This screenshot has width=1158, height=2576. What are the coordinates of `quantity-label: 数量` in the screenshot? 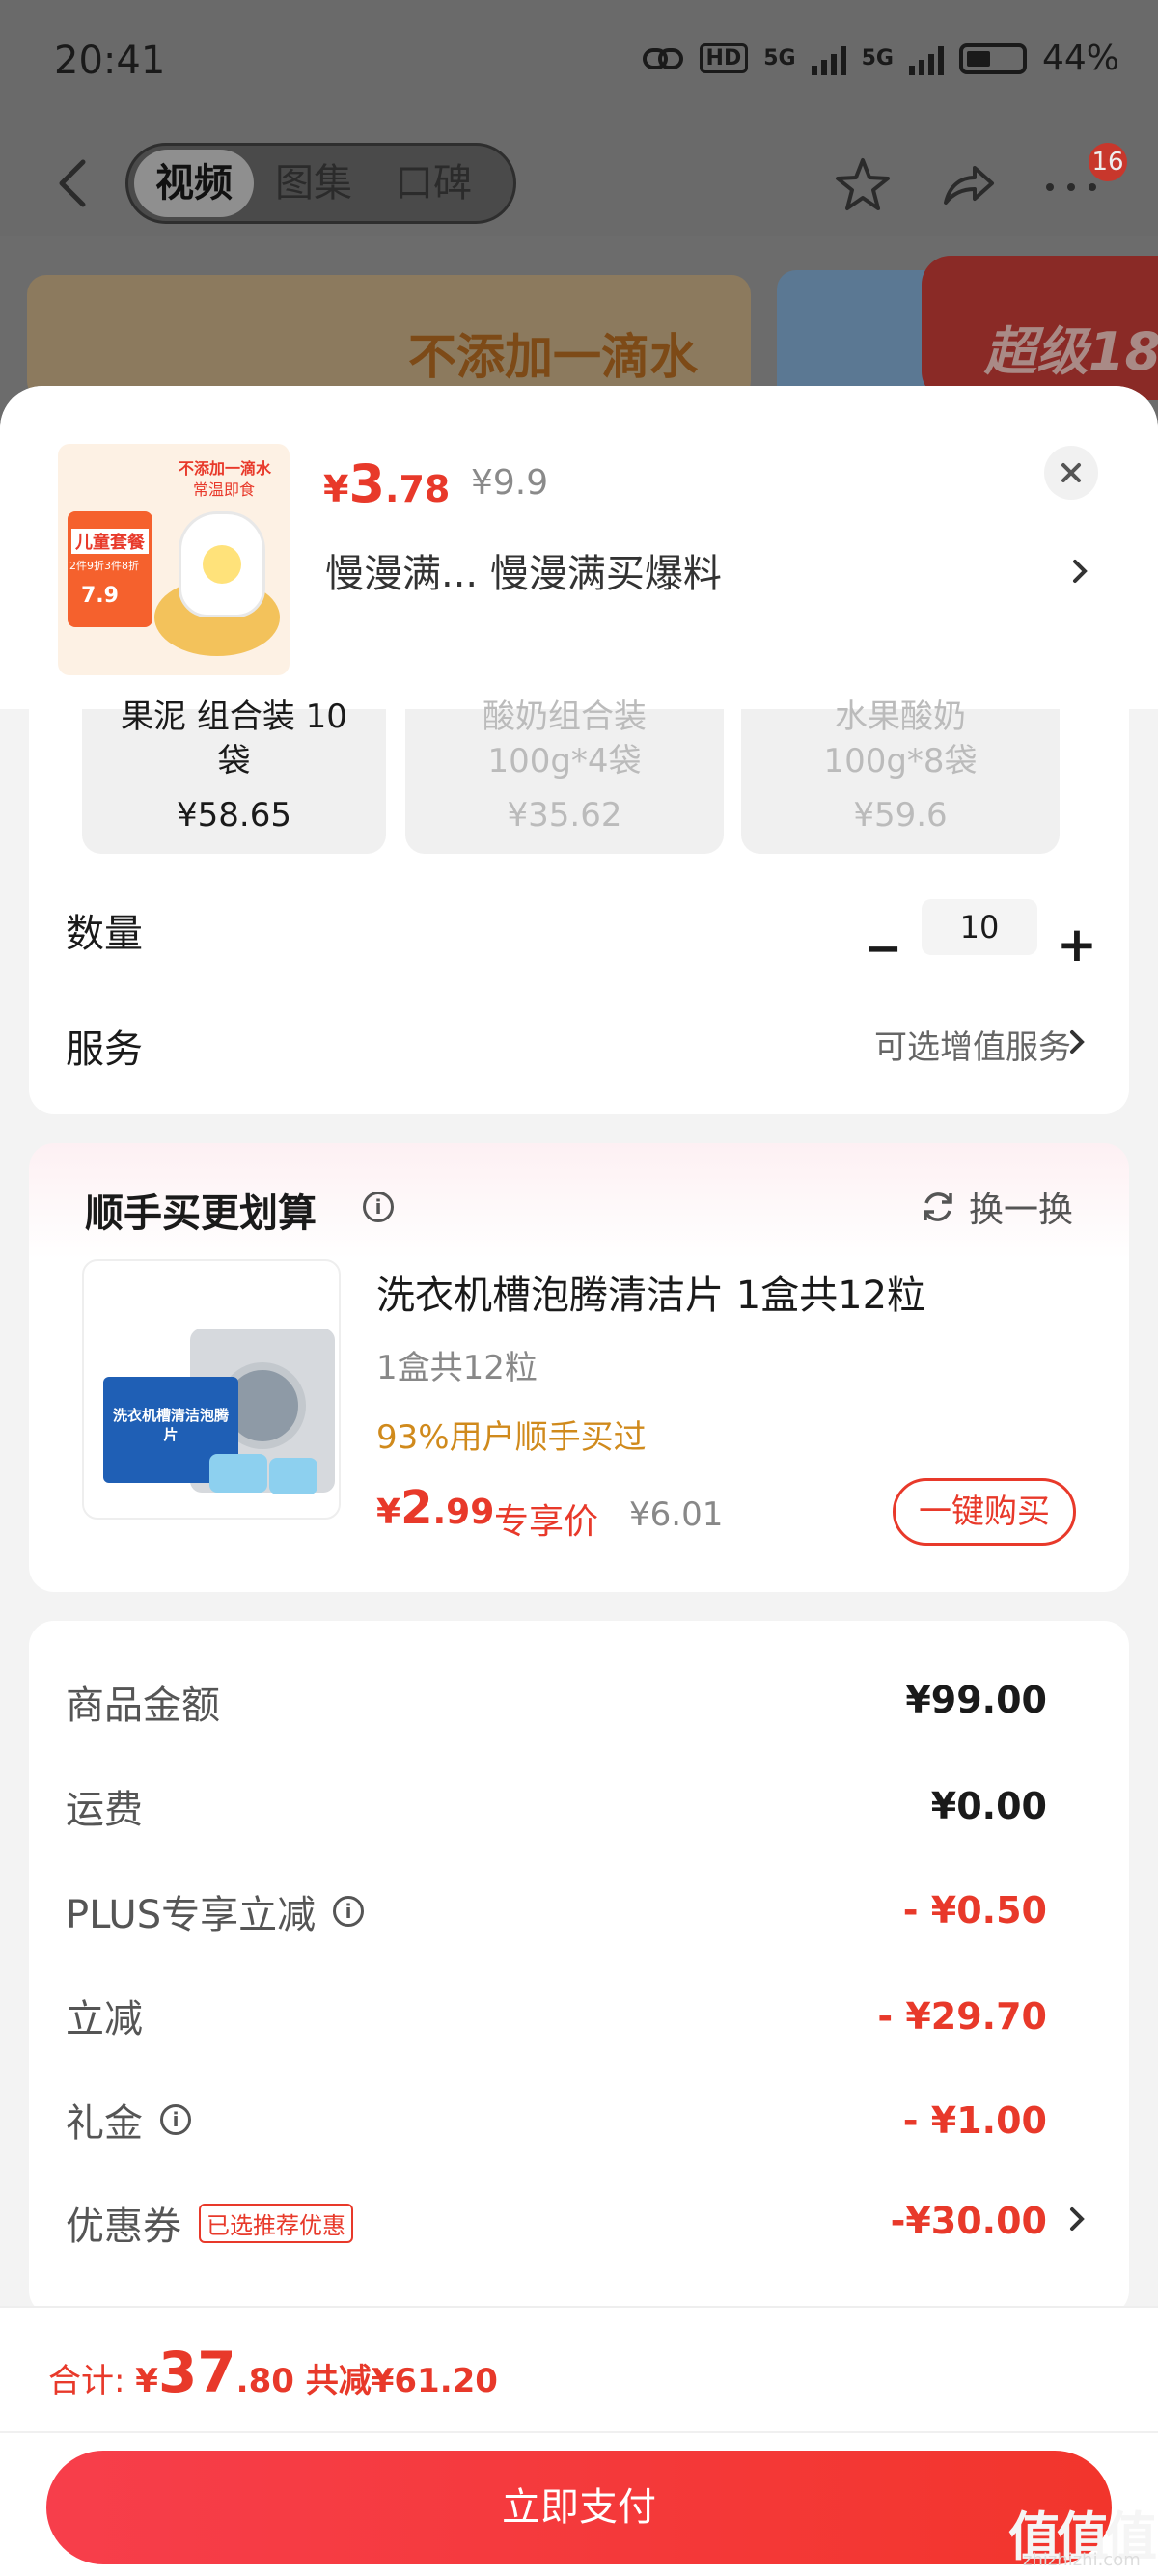 It's located at (104, 934).